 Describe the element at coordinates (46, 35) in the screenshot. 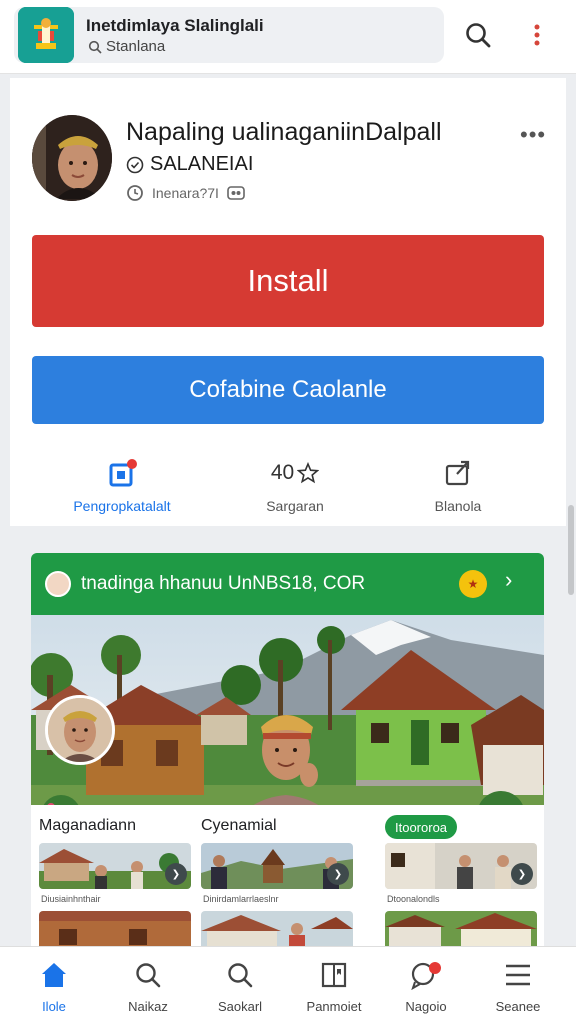

I see `app-logo` at that location.